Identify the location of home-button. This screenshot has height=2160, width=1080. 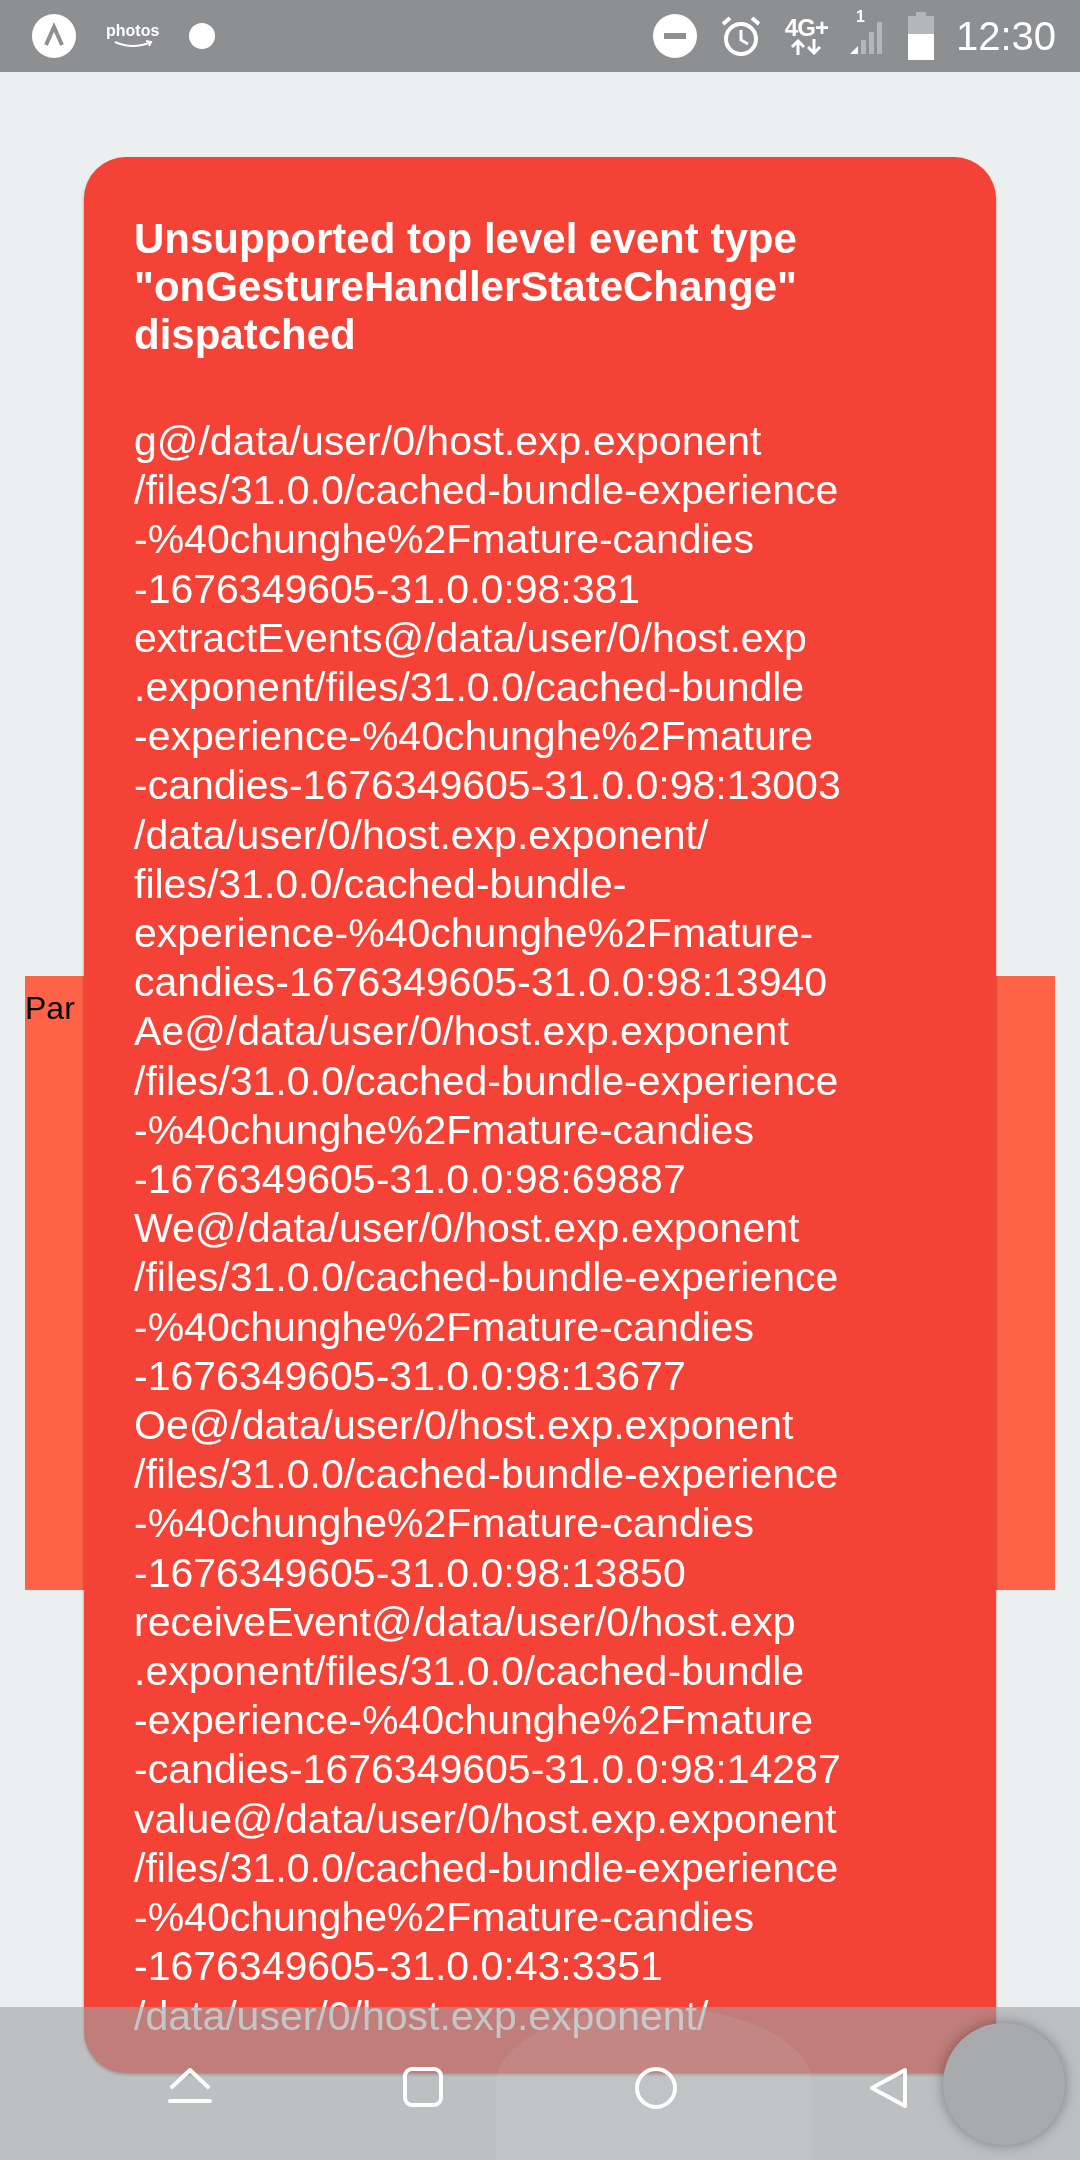
(656, 2088).